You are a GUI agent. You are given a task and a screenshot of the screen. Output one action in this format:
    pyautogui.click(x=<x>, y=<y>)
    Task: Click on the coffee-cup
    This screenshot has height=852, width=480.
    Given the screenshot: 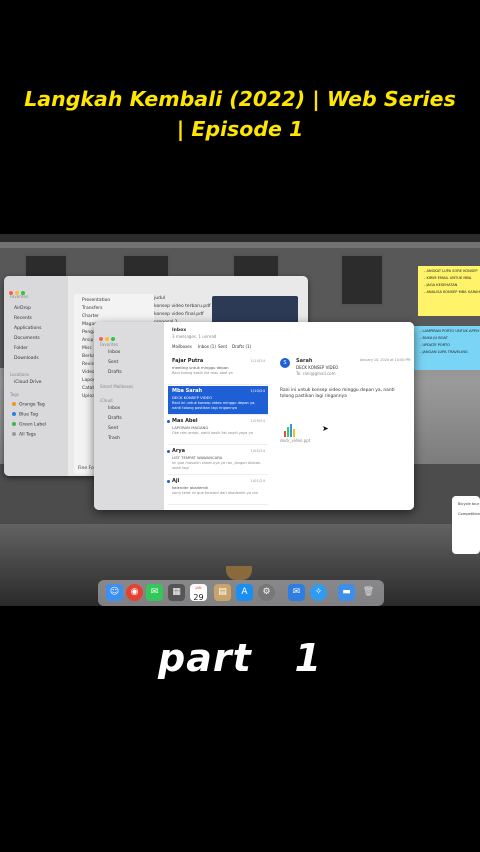 What is the action you would take?
    pyautogui.click(x=239, y=573)
    